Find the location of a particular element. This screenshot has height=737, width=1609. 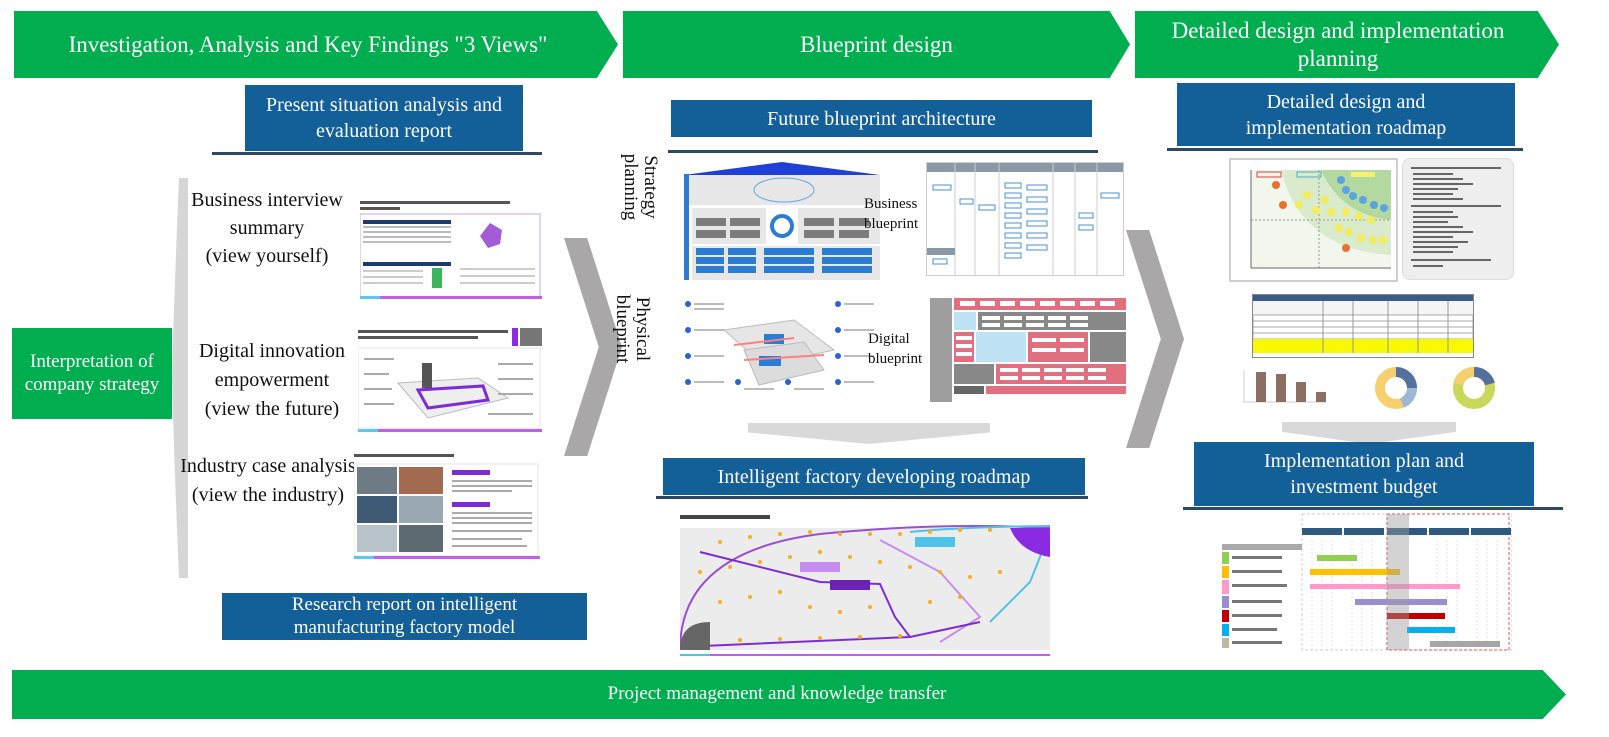

industry-case-thumbnail is located at coordinates (447, 506).